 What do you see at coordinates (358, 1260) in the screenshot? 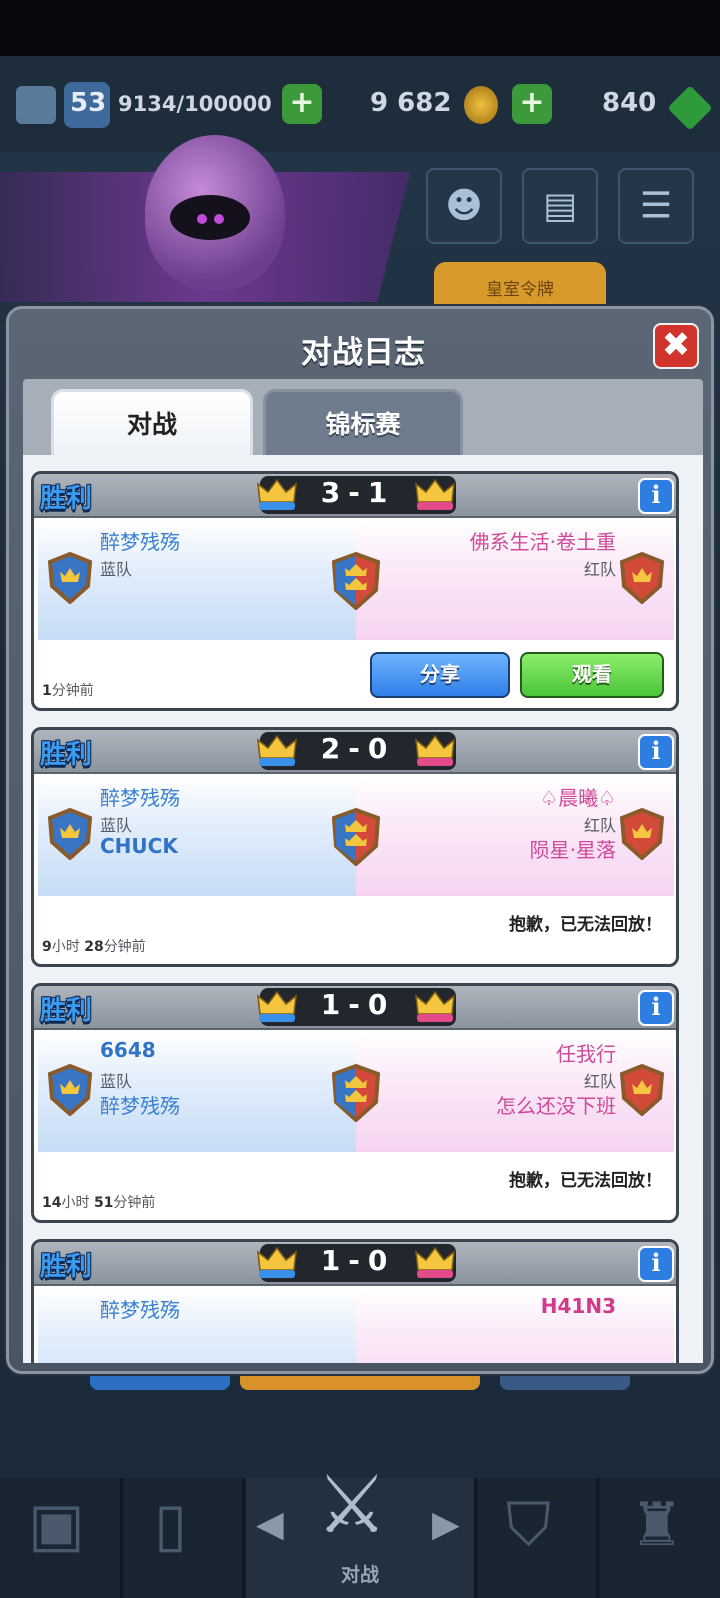
I see `battle-score: 1-0` at bounding box center [358, 1260].